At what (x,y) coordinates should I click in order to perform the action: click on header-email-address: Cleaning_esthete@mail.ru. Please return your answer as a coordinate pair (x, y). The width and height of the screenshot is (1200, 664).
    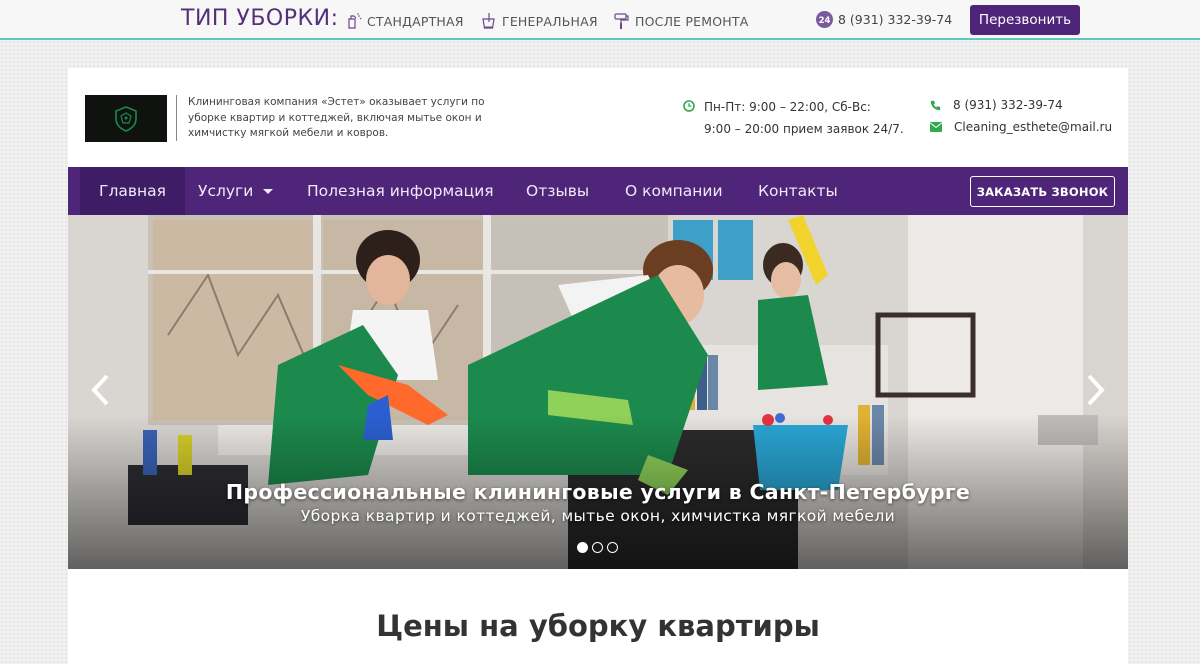
    Looking at the image, I should click on (1033, 127).